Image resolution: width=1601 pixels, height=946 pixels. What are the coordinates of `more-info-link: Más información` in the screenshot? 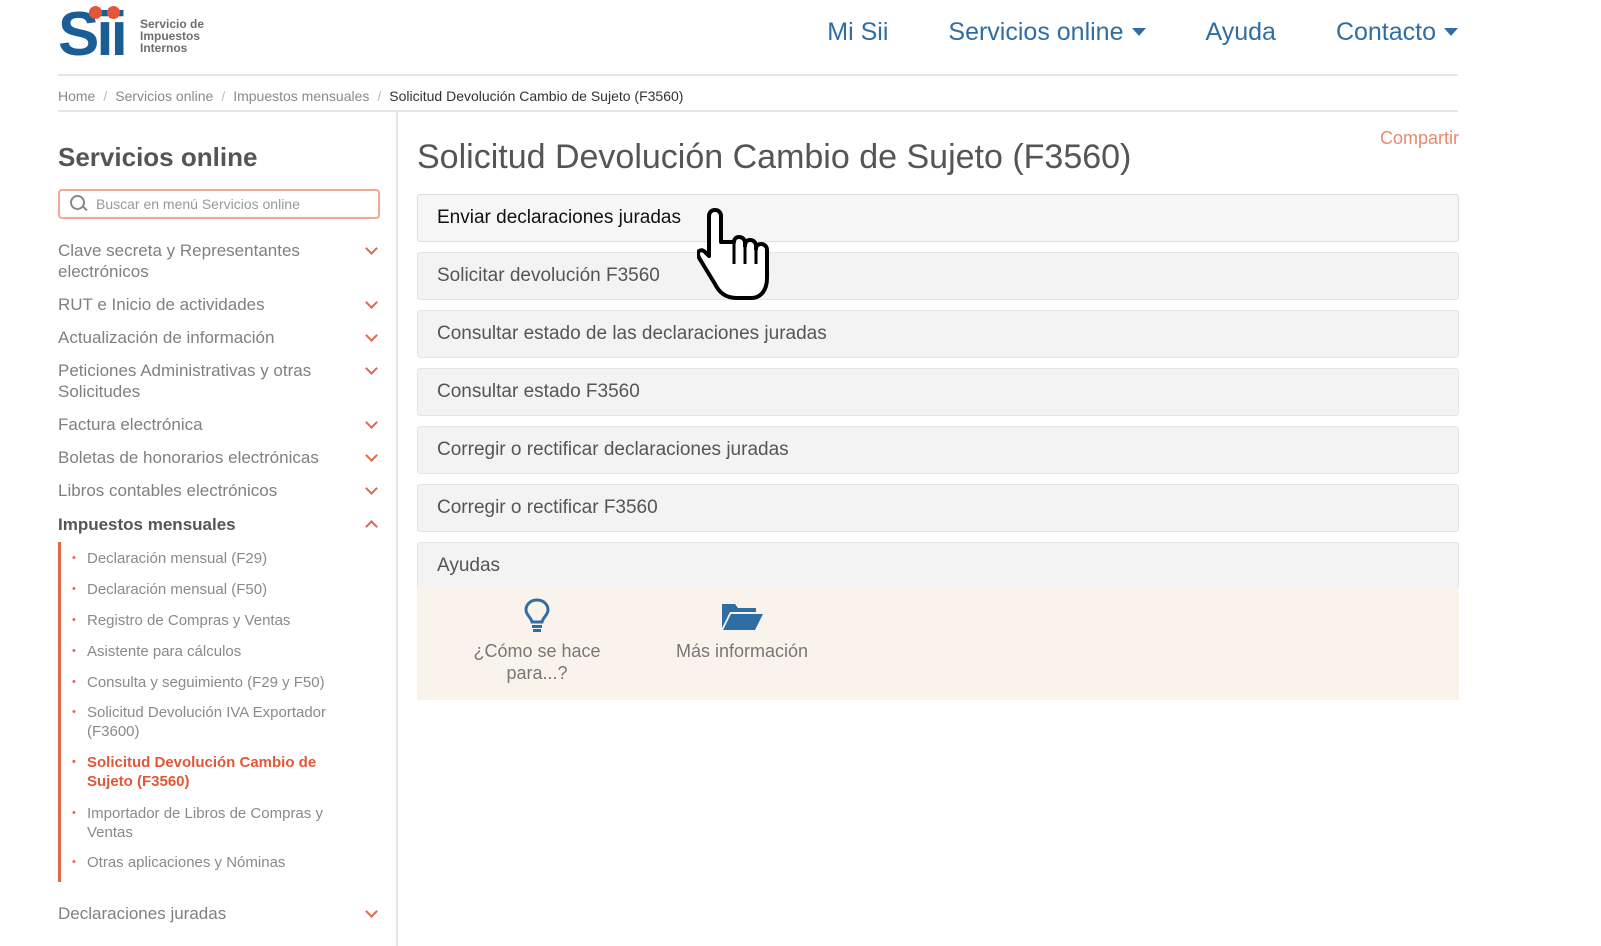 It's located at (742, 630).